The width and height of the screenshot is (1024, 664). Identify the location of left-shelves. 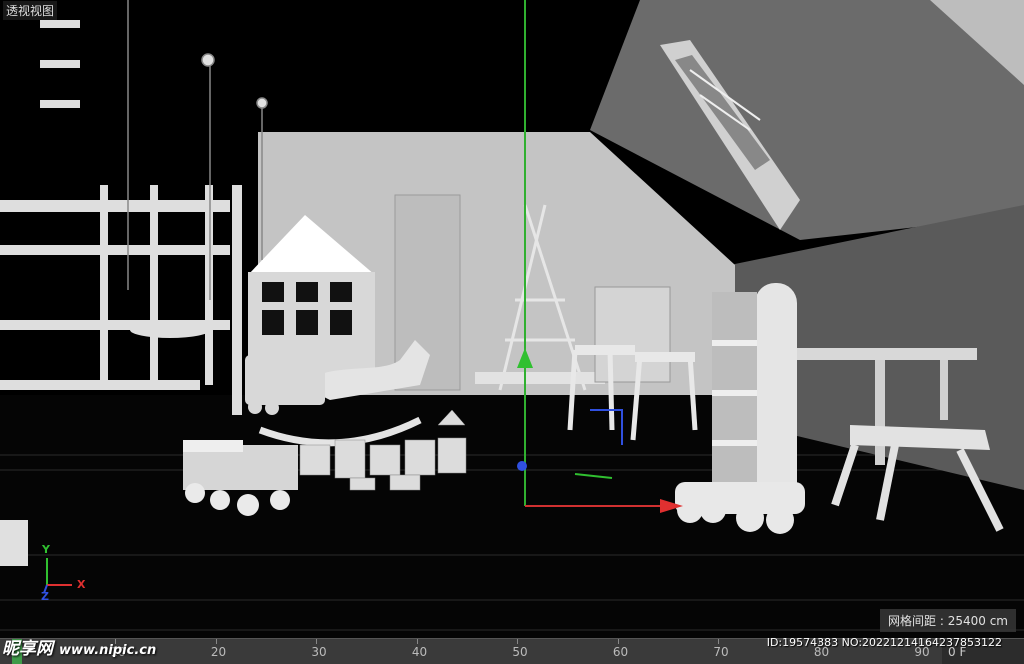
(121, 217).